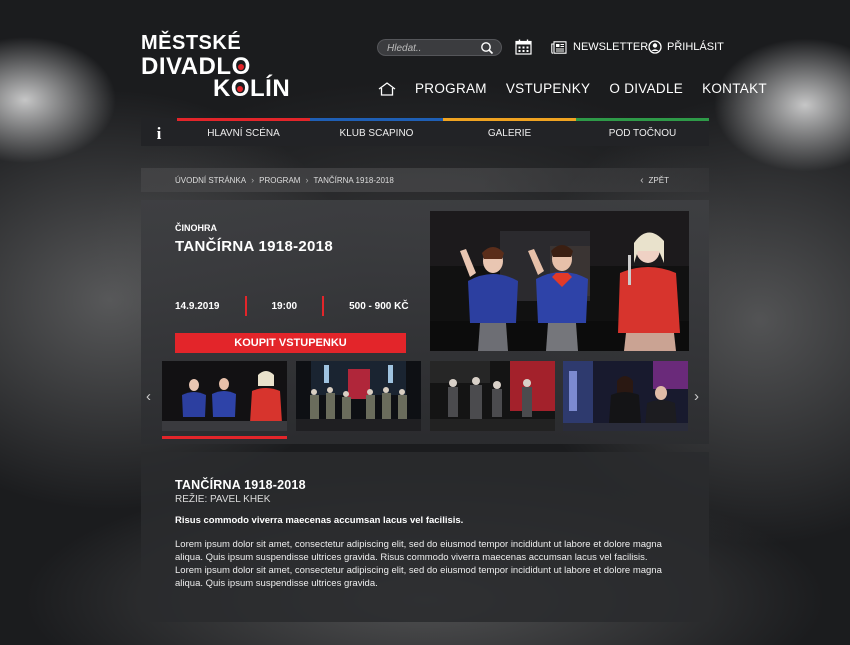  What do you see at coordinates (611, 47) in the screenshot?
I see `newsletter-label: NEWSLETTER` at bounding box center [611, 47].